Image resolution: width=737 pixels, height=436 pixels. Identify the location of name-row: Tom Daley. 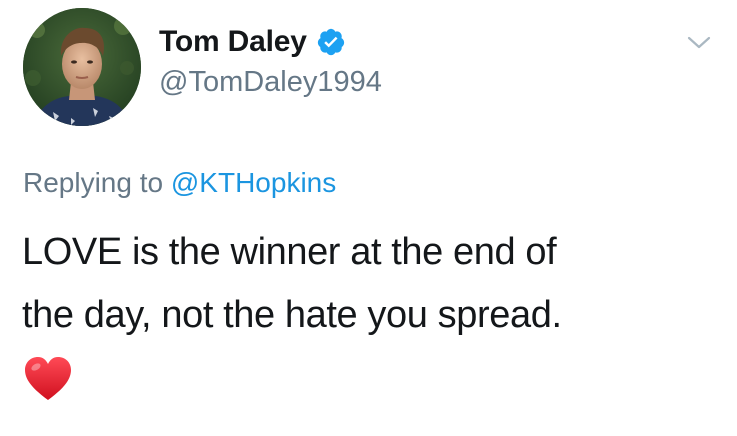
(252, 42).